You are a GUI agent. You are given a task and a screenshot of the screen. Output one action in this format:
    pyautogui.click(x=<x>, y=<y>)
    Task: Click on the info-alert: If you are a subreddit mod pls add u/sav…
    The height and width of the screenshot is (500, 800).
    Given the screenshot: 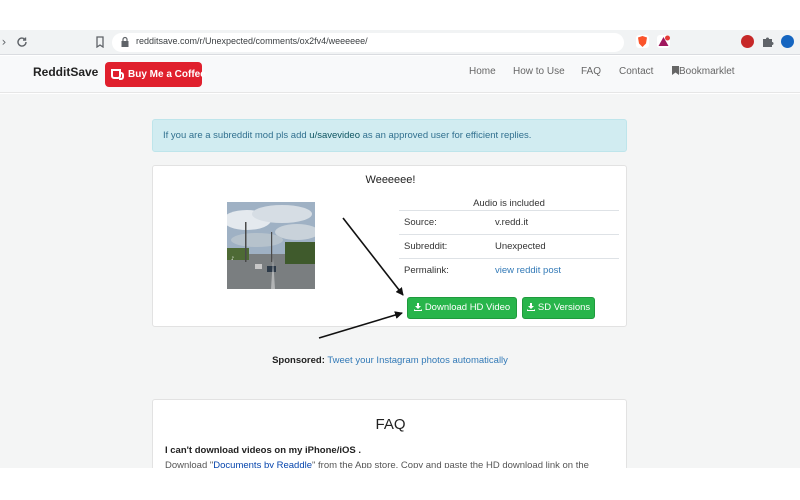 What is the action you would take?
    pyautogui.click(x=389, y=135)
    